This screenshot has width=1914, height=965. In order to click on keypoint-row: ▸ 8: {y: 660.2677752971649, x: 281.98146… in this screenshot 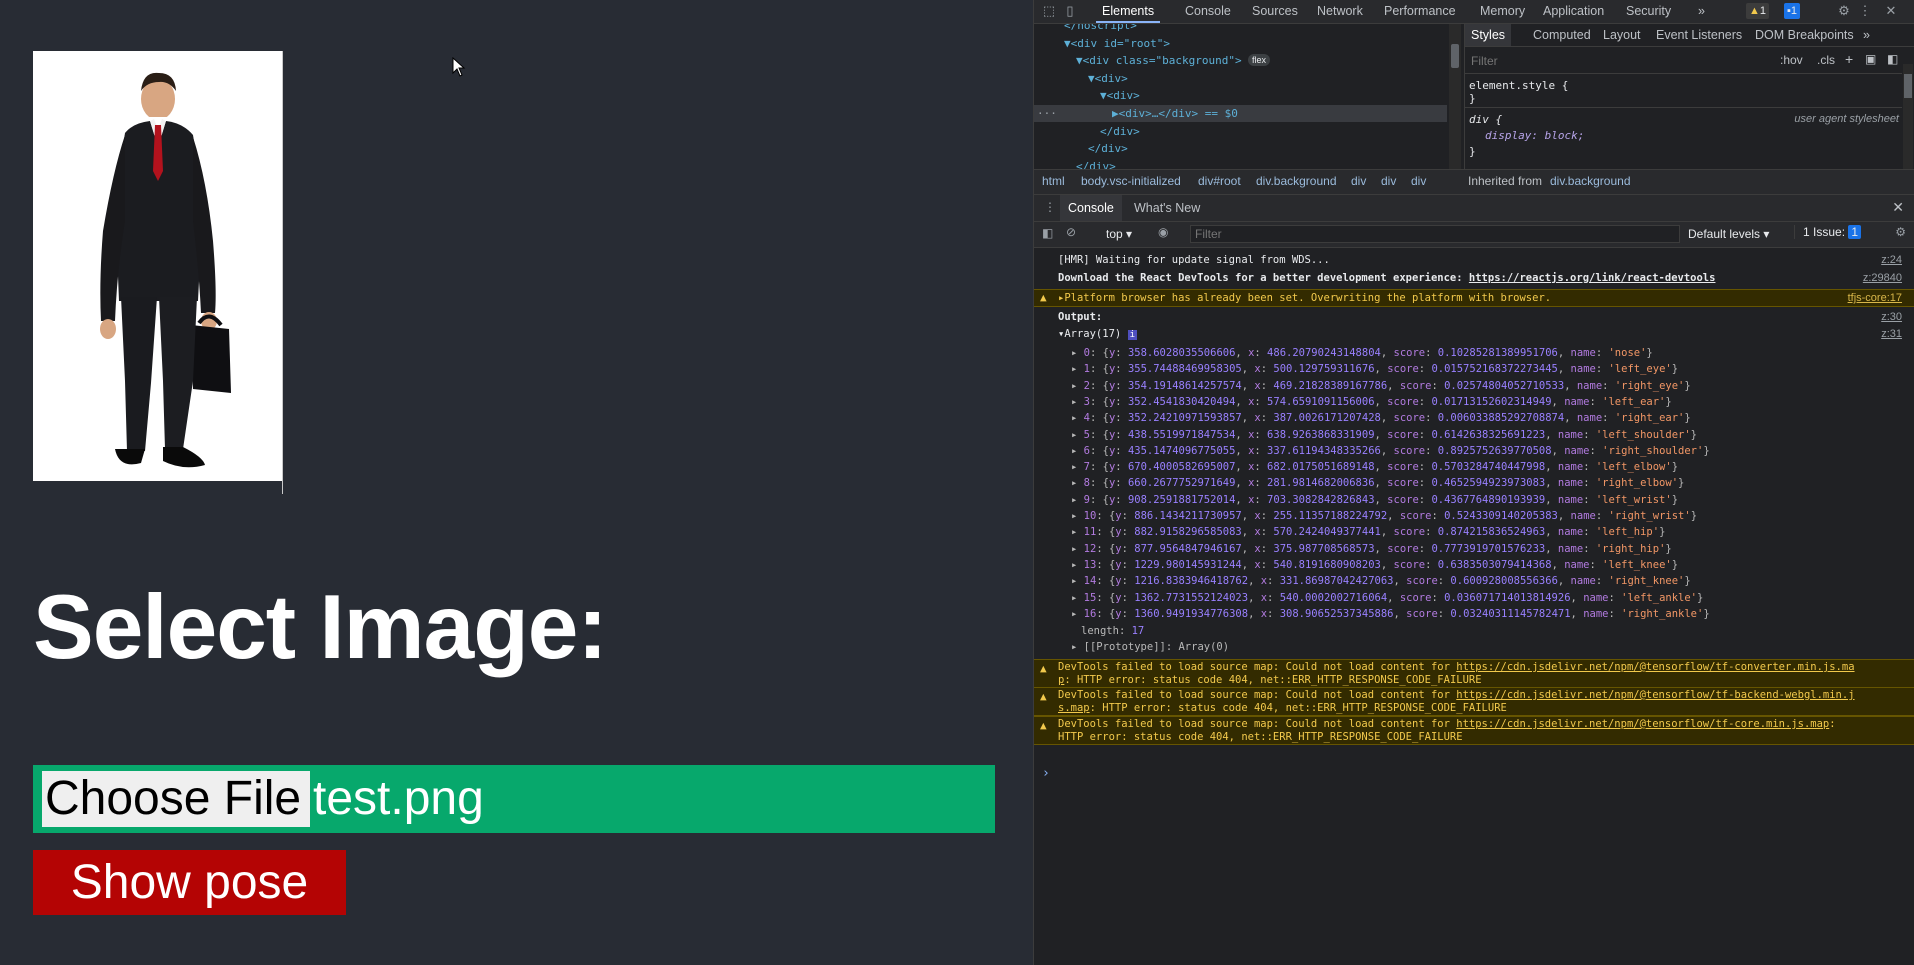, I will do `click(1474, 483)`.